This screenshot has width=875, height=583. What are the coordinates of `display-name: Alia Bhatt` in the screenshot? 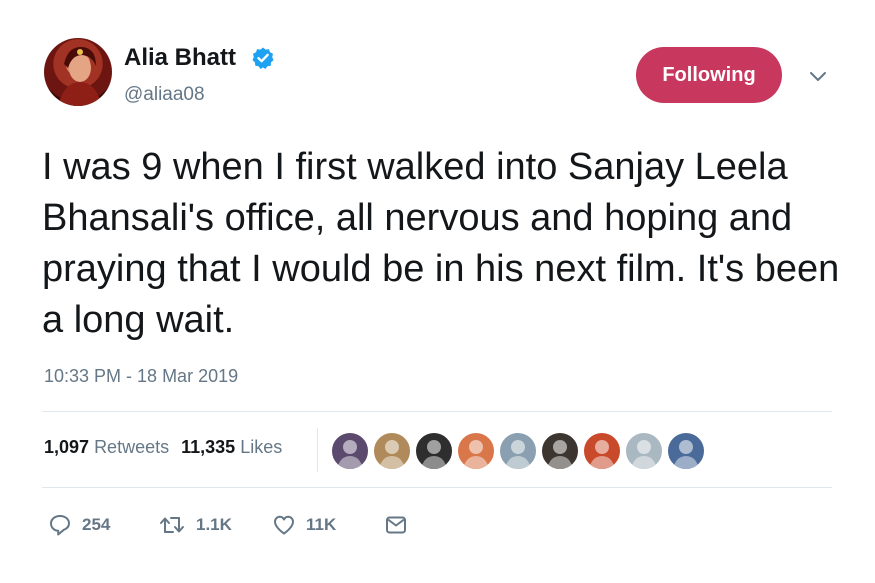 It's located at (180, 58).